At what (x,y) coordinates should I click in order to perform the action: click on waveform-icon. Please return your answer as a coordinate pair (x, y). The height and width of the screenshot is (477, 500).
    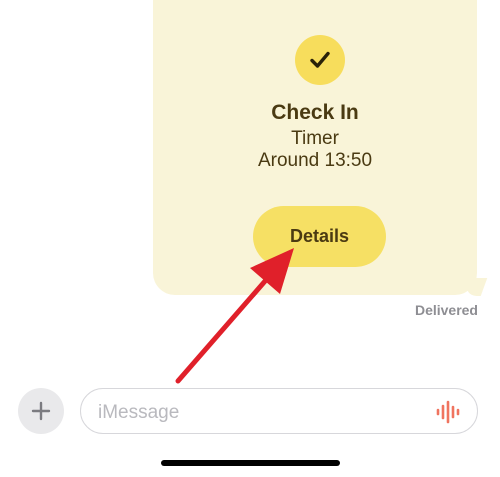
    Looking at the image, I should click on (448, 412).